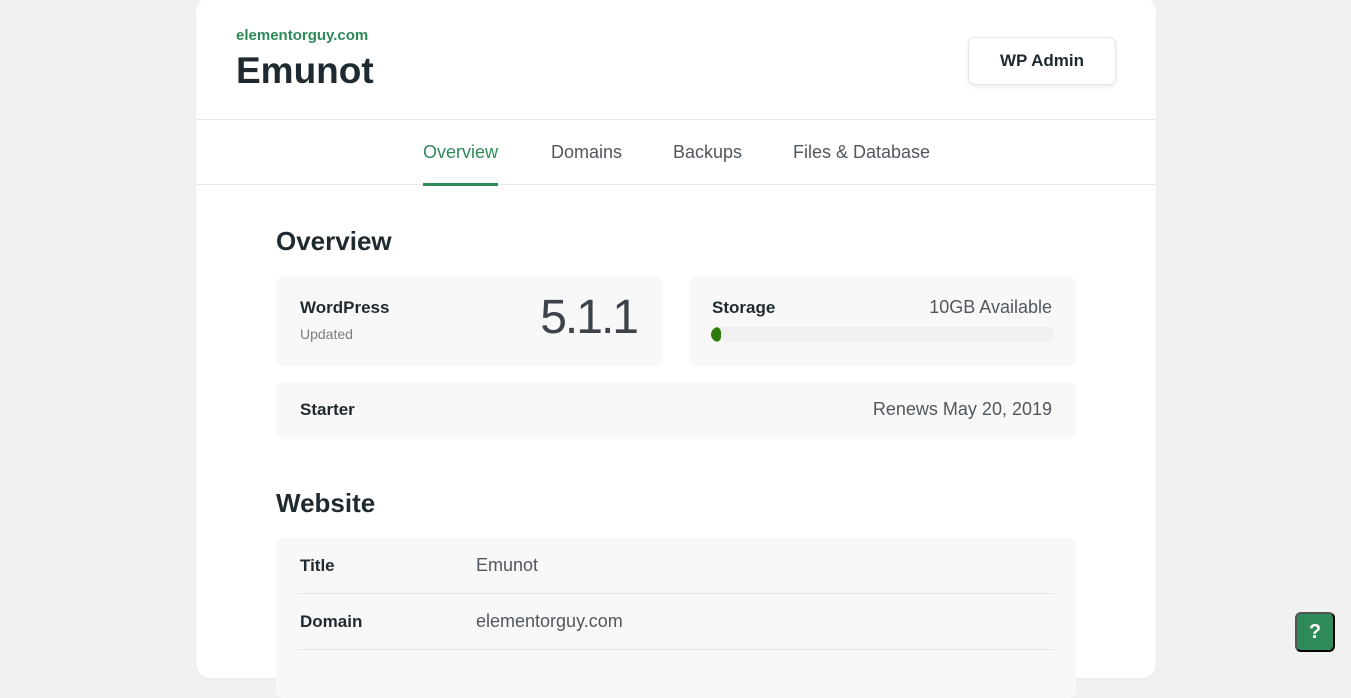  Describe the element at coordinates (1042, 61) in the screenshot. I see `wp-admin-button: WP Admin` at that location.